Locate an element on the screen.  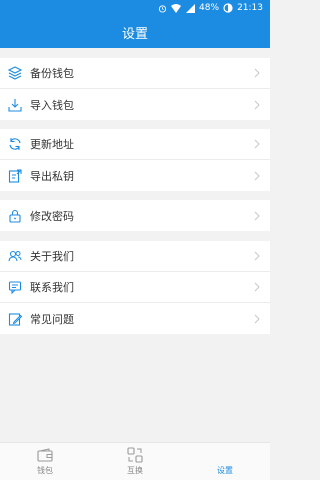
download-icon is located at coordinates (15, 105).